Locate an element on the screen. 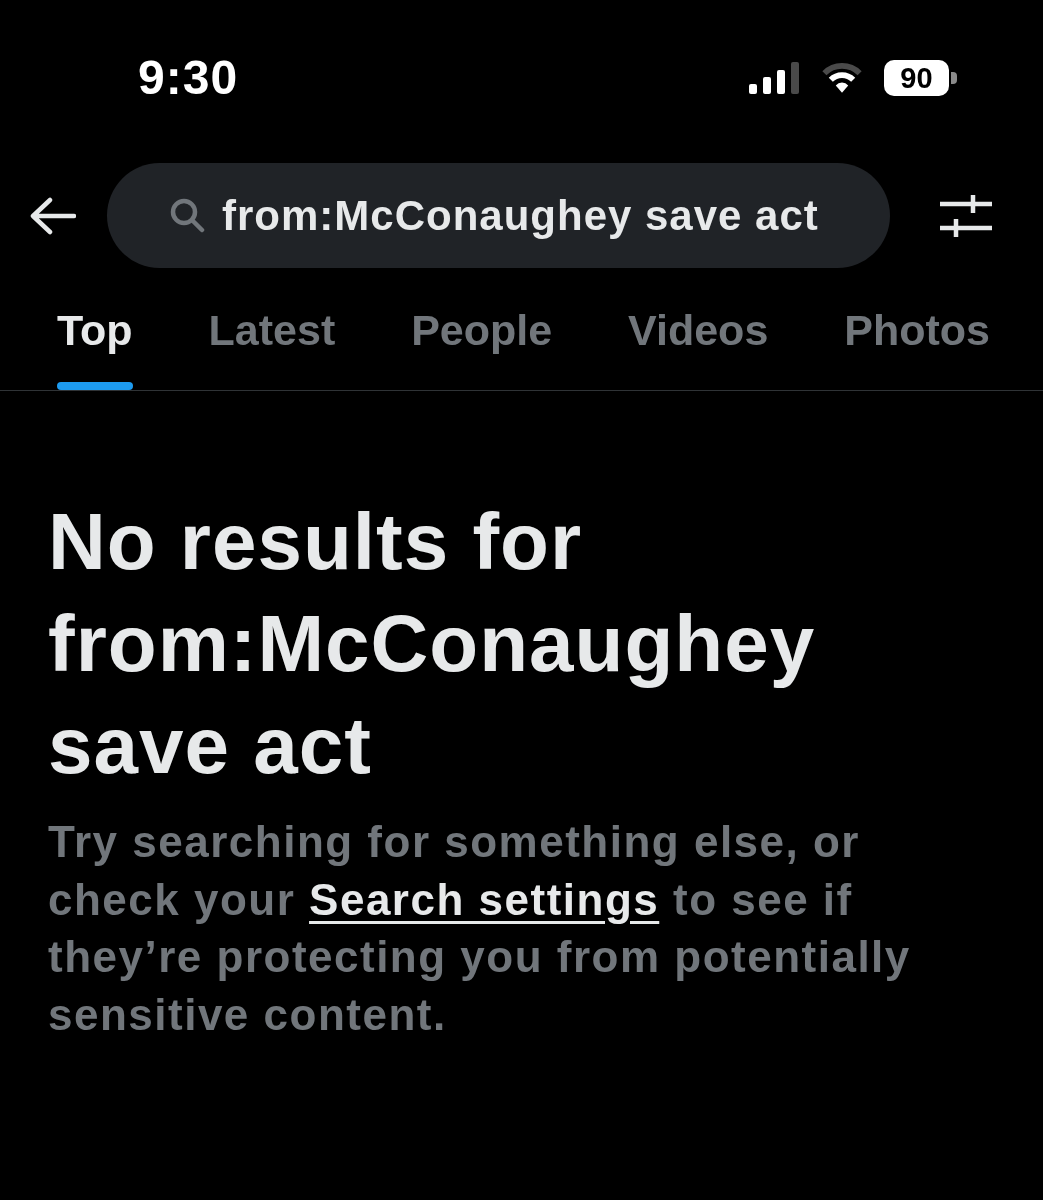 The width and height of the screenshot is (1043, 1200). search-tab: People is located at coordinates (482, 329).